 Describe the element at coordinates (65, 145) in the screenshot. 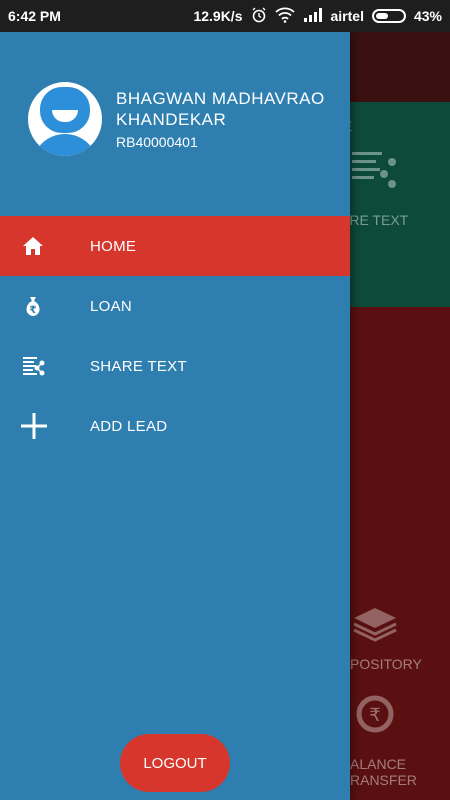

I see `avatar-body` at that location.